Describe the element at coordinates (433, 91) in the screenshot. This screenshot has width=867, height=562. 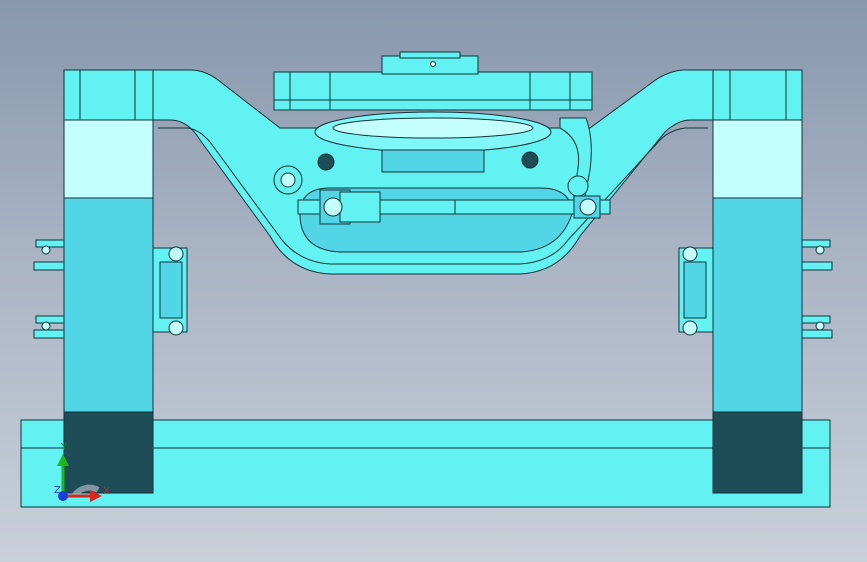
I see `bolster-top` at that location.